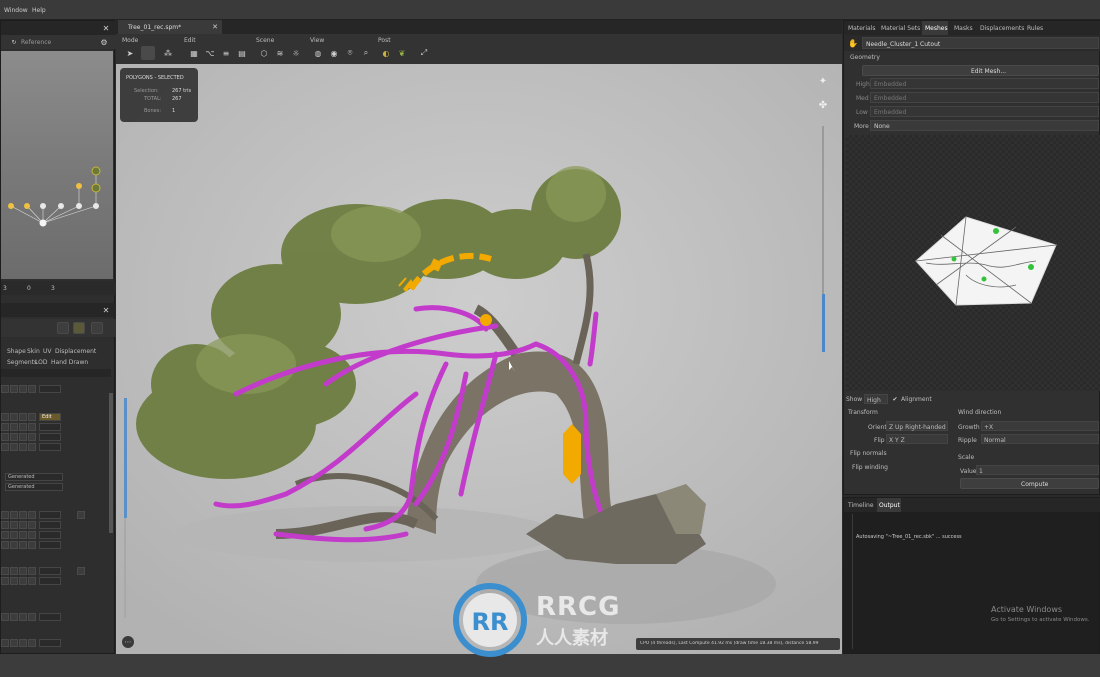  Describe the element at coordinates (823, 323) in the screenshot. I see `zoom-level-bar` at that location.